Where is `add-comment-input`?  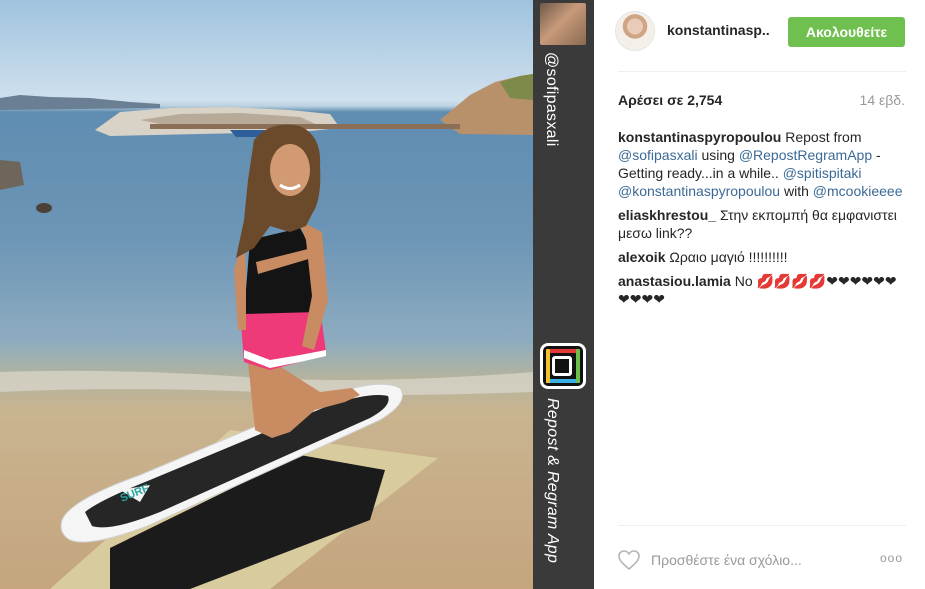 add-comment-input is located at coordinates (751, 560).